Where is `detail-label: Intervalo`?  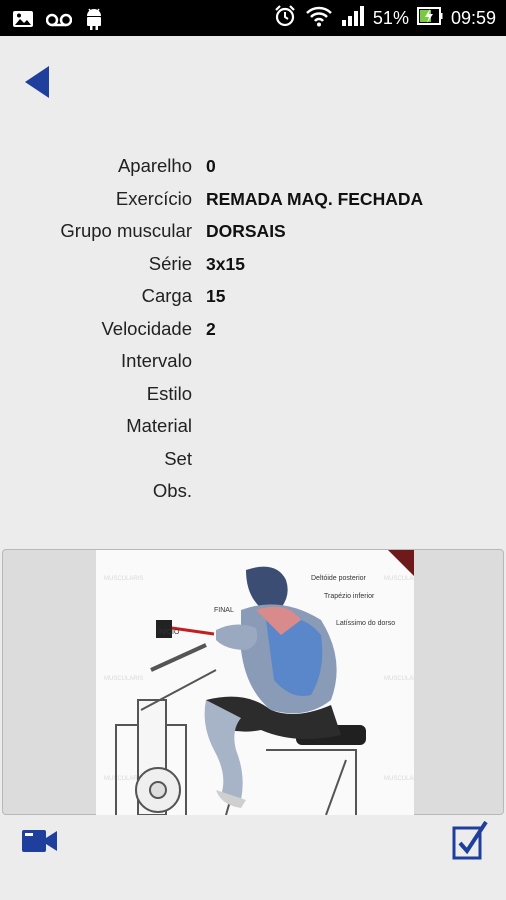 detail-label: Intervalo is located at coordinates (156, 360).